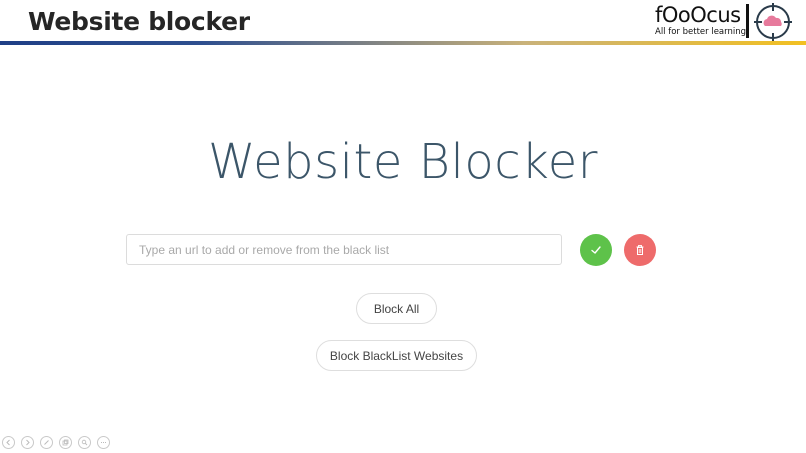 Image resolution: width=806 pixels, height=453 pixels. I want to click on check-icon, so click(596, 250).